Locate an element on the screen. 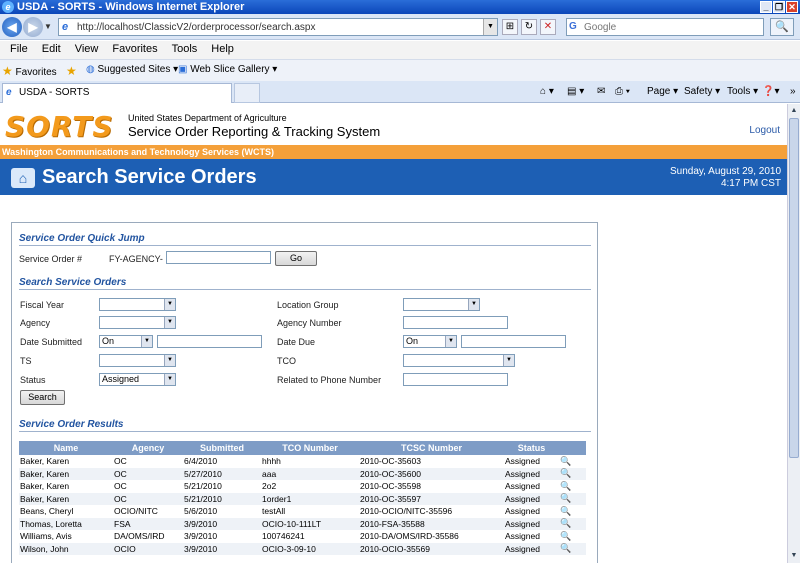  menu-tools: Tools is located at coordinates (185, 50).